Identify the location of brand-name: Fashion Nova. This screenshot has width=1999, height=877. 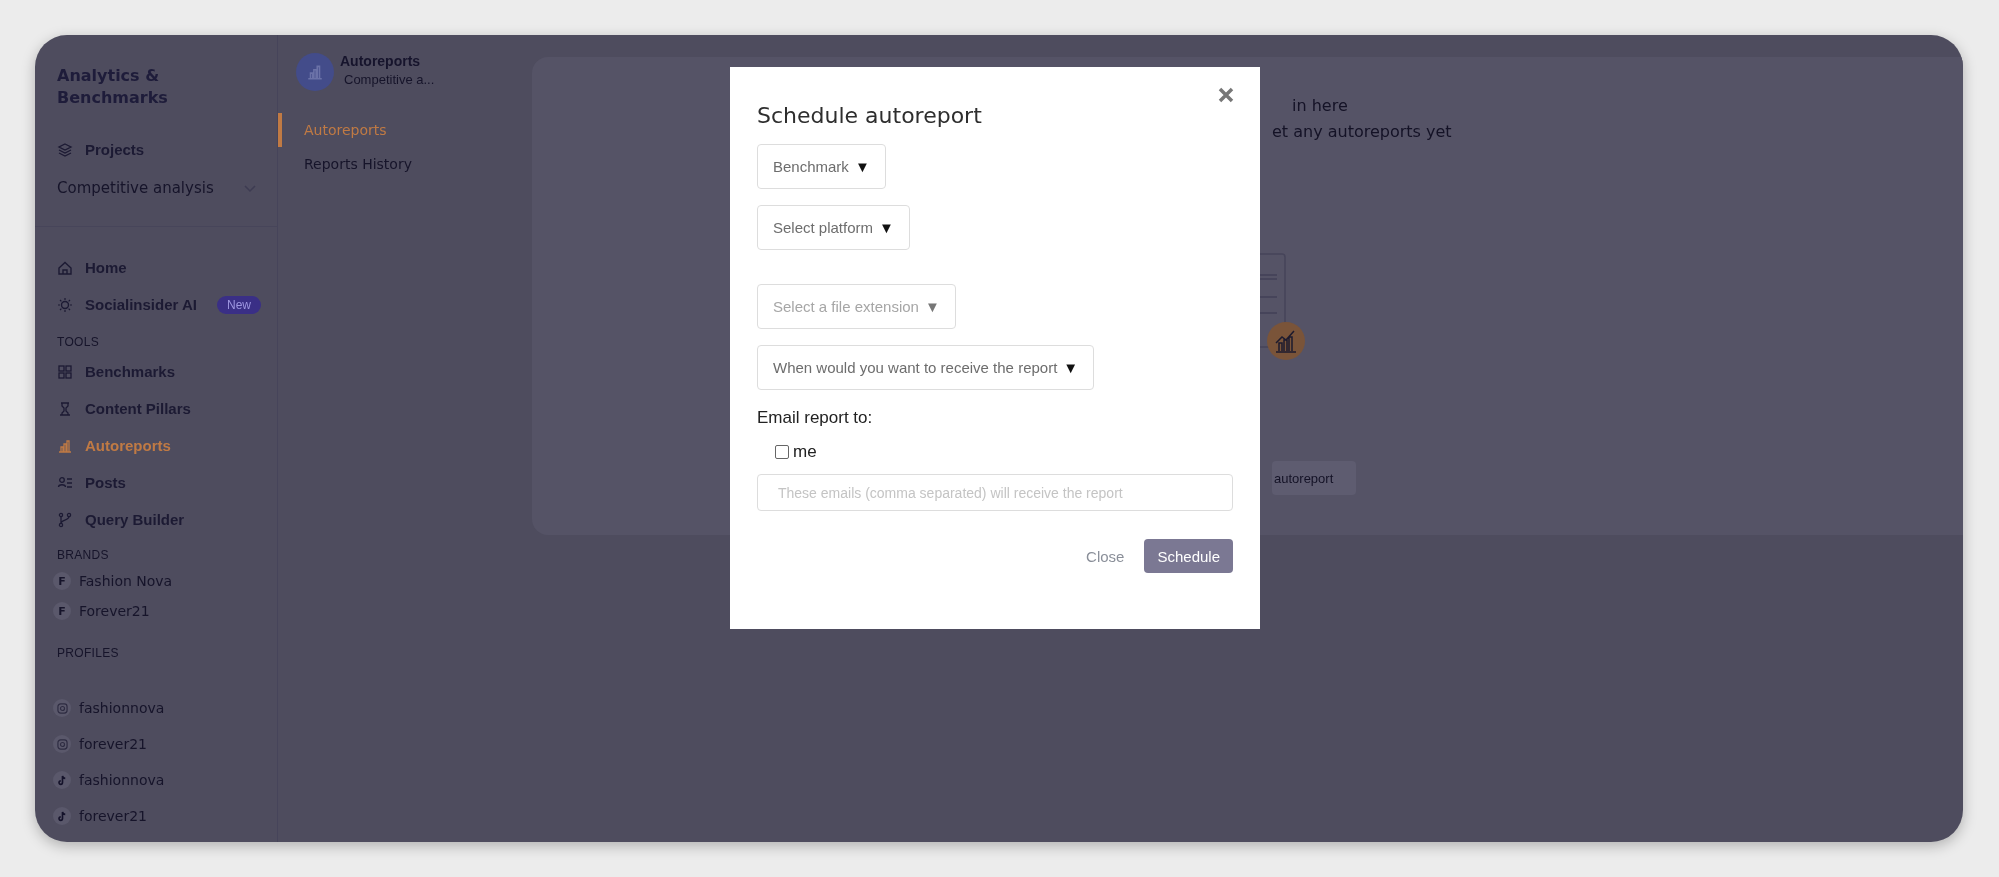
(126, 581).